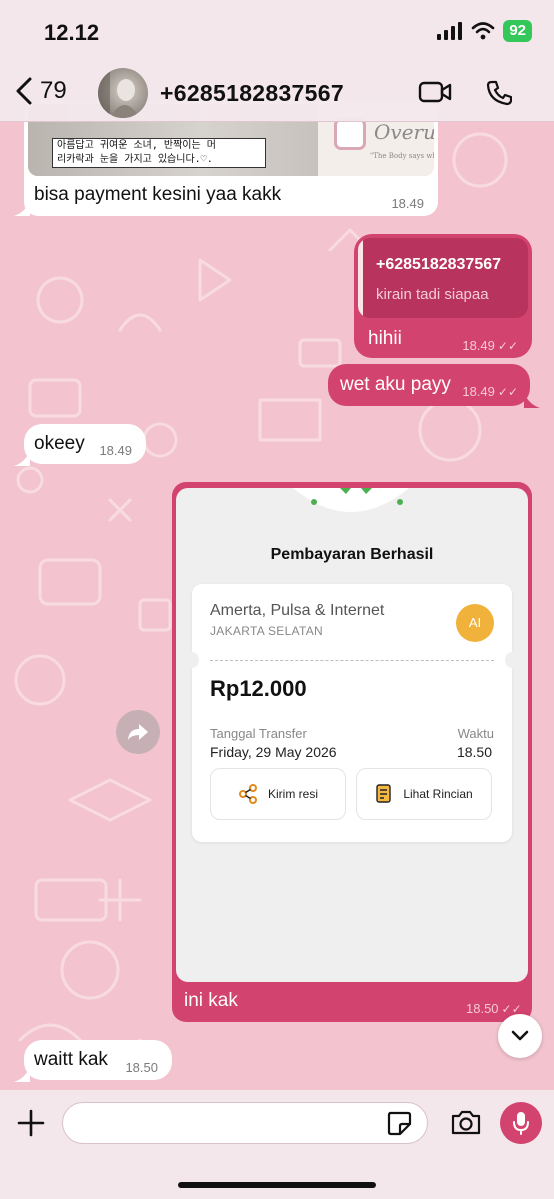 This screenshot has height=1199, width=554. I want to click on back-chevron-icon, so click(24, 91).